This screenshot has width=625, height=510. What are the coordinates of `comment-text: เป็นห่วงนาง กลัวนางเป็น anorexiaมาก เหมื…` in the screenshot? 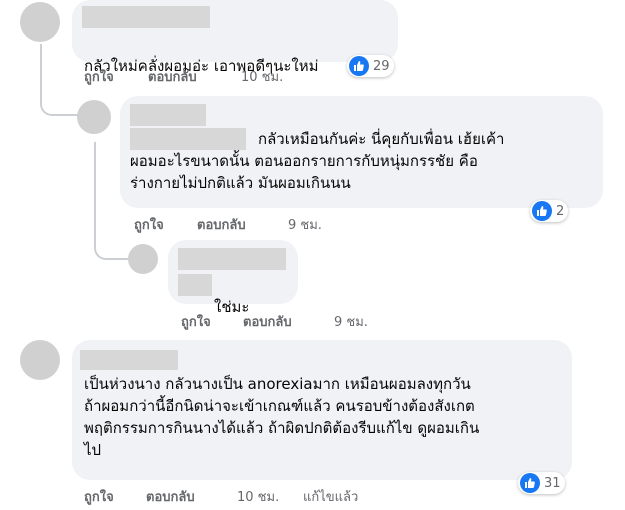 It's located at (282, 417).